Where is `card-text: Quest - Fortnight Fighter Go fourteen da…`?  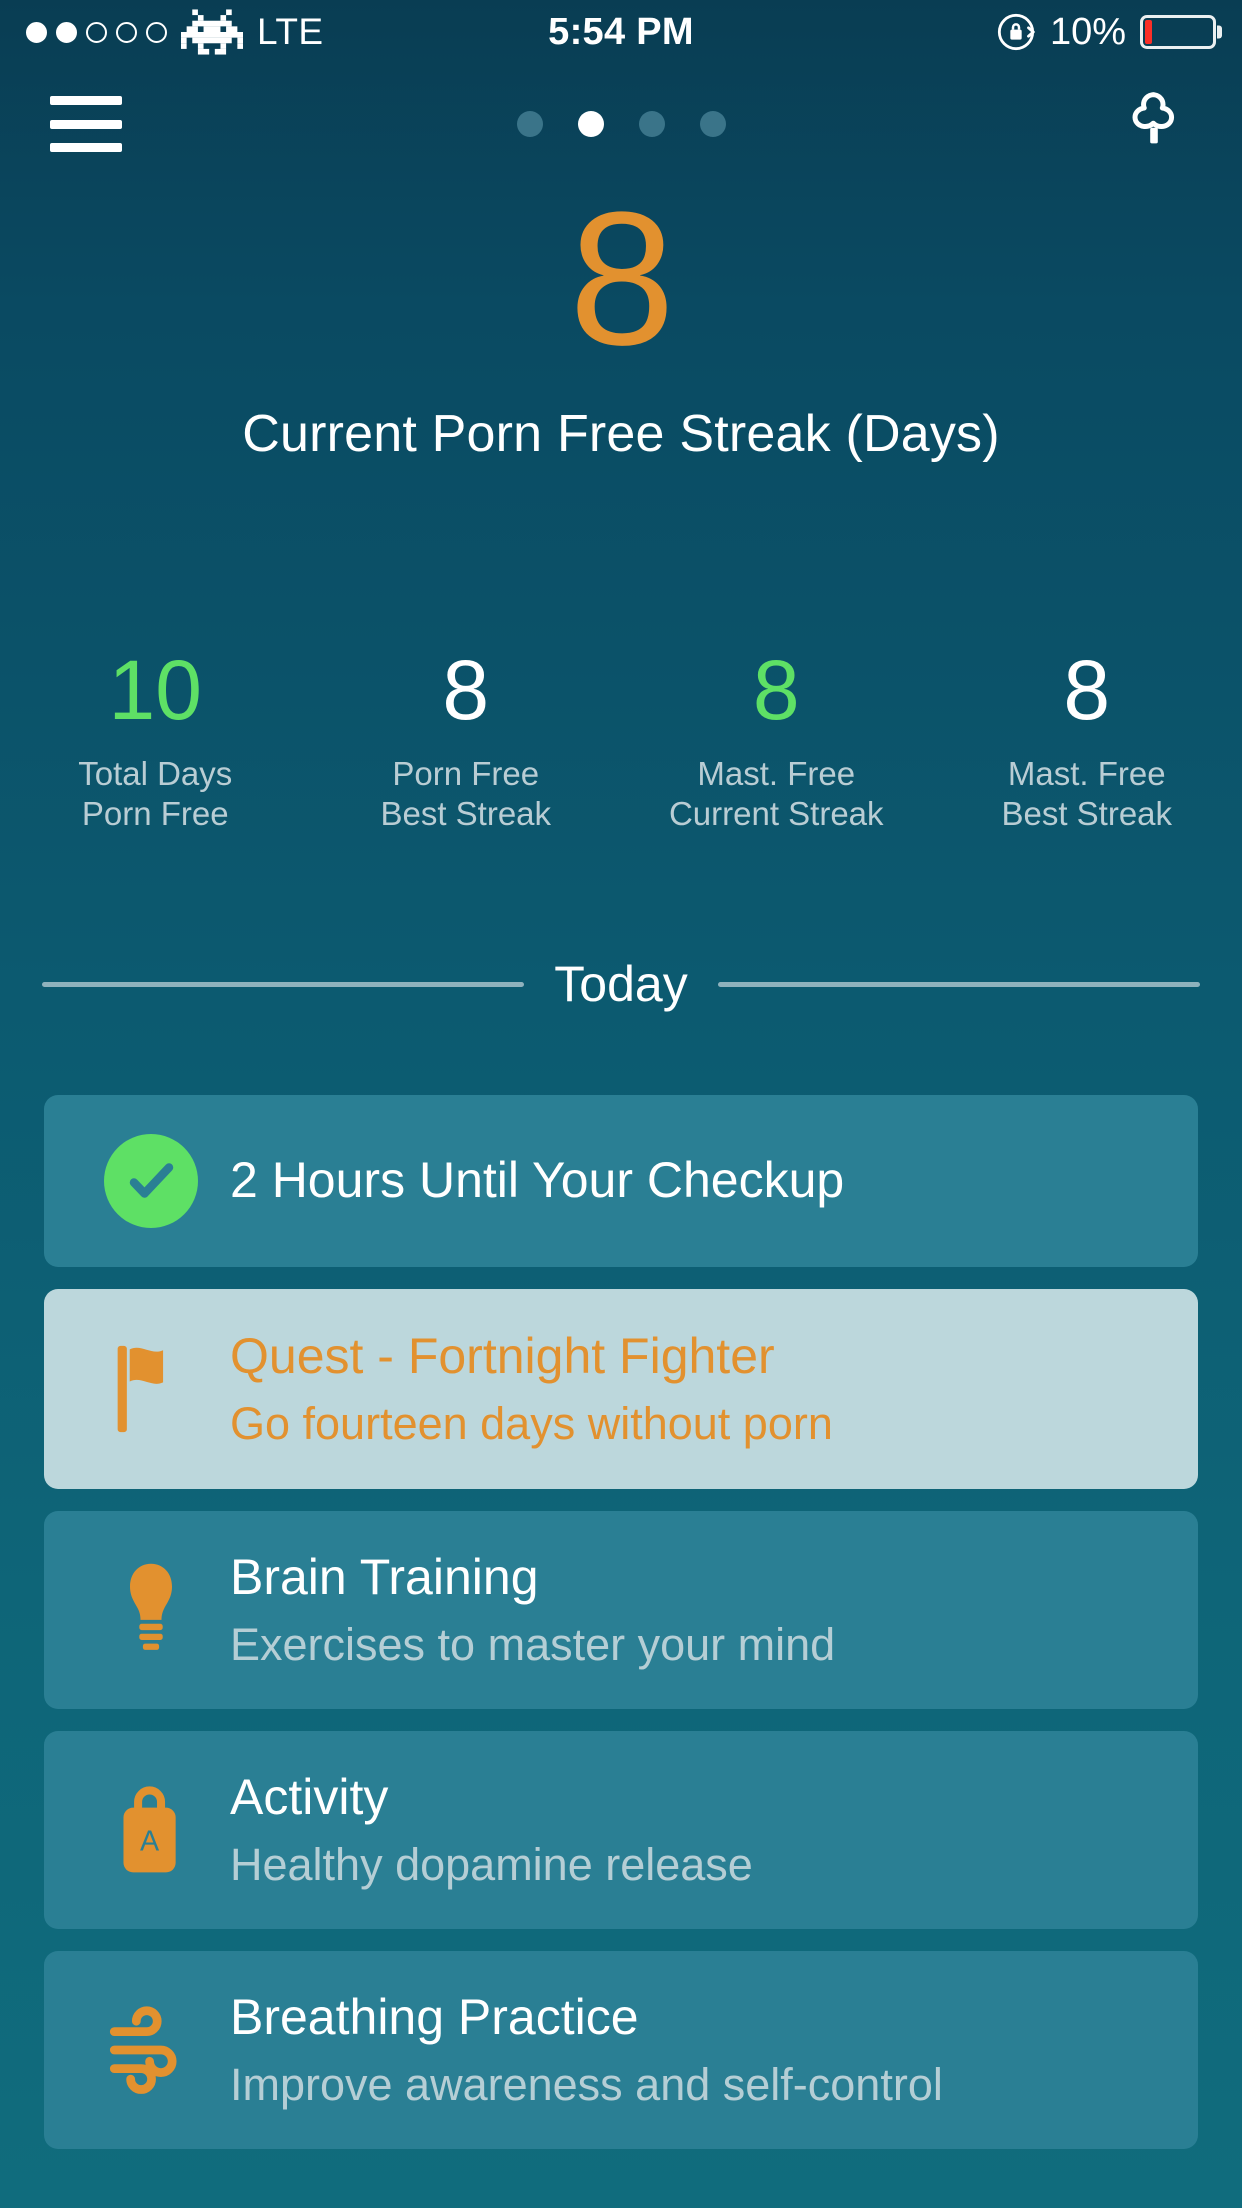 card-text: Quest - Fortnight Fighter Go fourteen da… is located at coordinates (521, 1388).